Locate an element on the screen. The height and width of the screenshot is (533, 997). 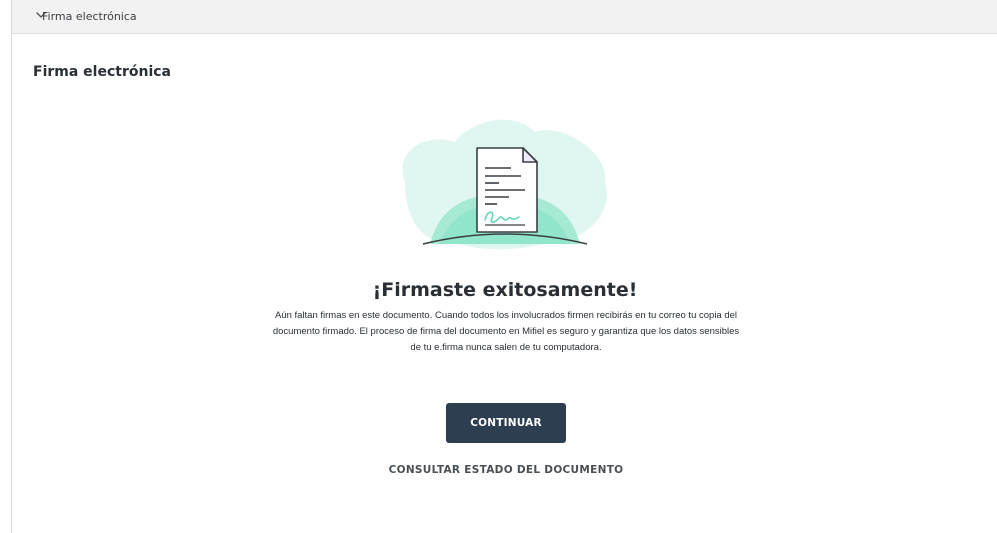
section-title: Firma electrónica is located at coordinates (102, 72).